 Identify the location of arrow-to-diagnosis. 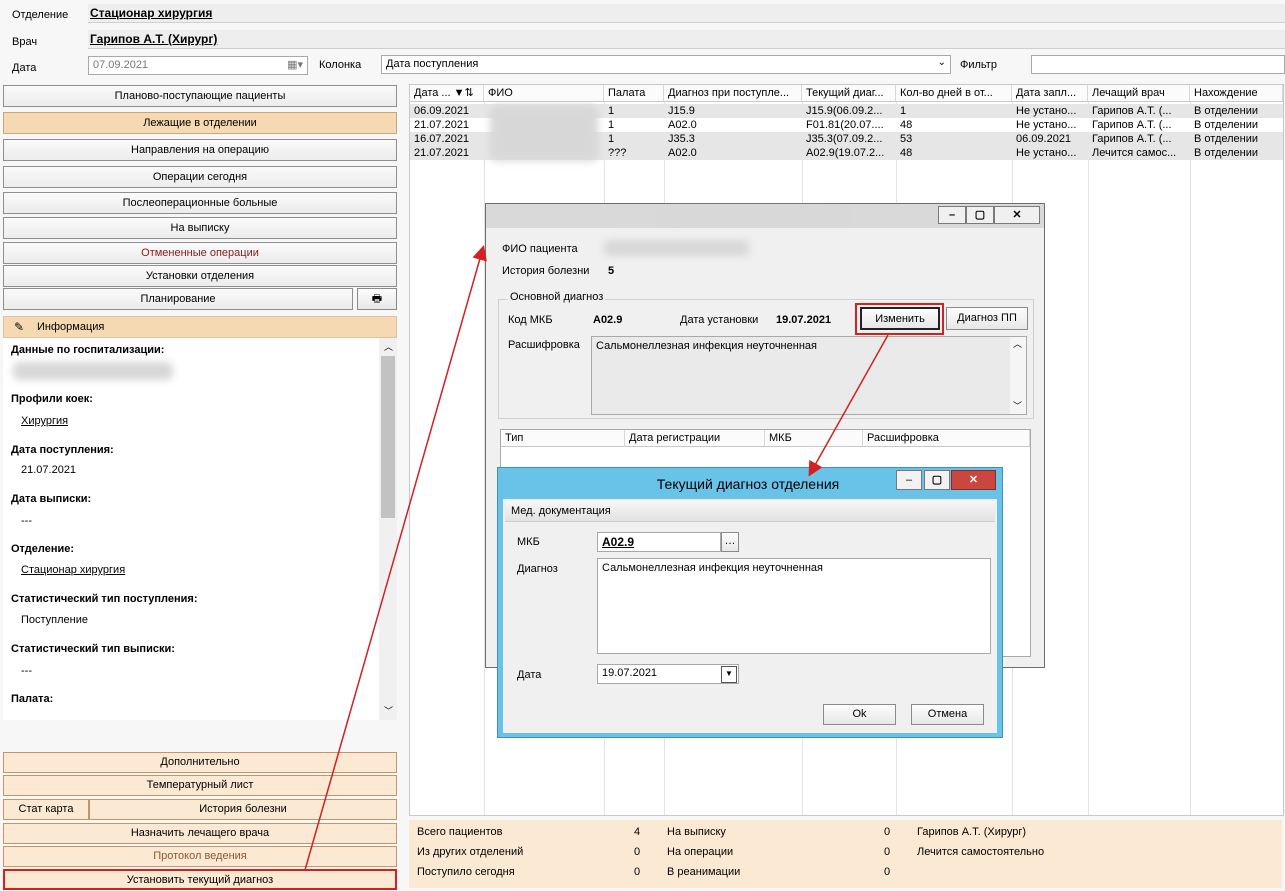
(848, 405).